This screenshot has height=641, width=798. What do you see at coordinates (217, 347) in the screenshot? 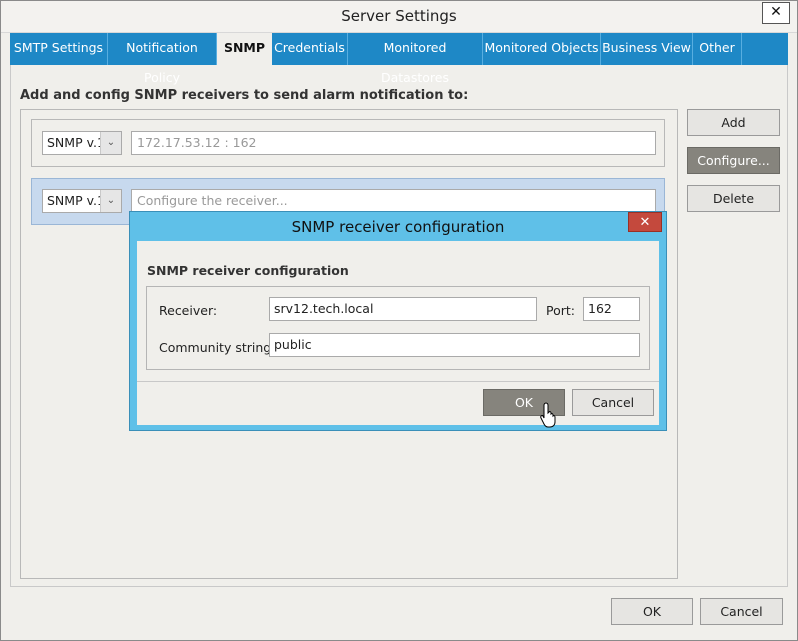
I see `community-string-label: Community string:` at bounding box center [217, 347].